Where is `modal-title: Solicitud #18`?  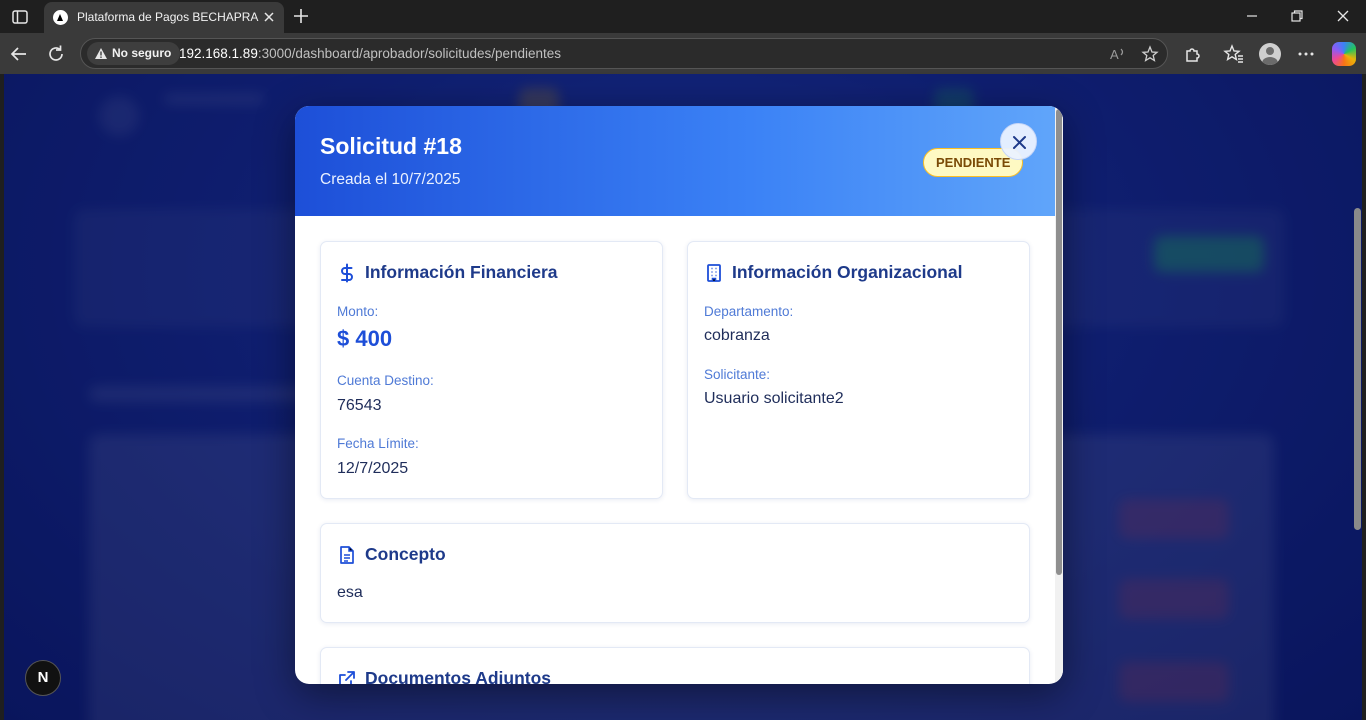
modal-title: Solicitud #18 is located at coordinates (391, 146).